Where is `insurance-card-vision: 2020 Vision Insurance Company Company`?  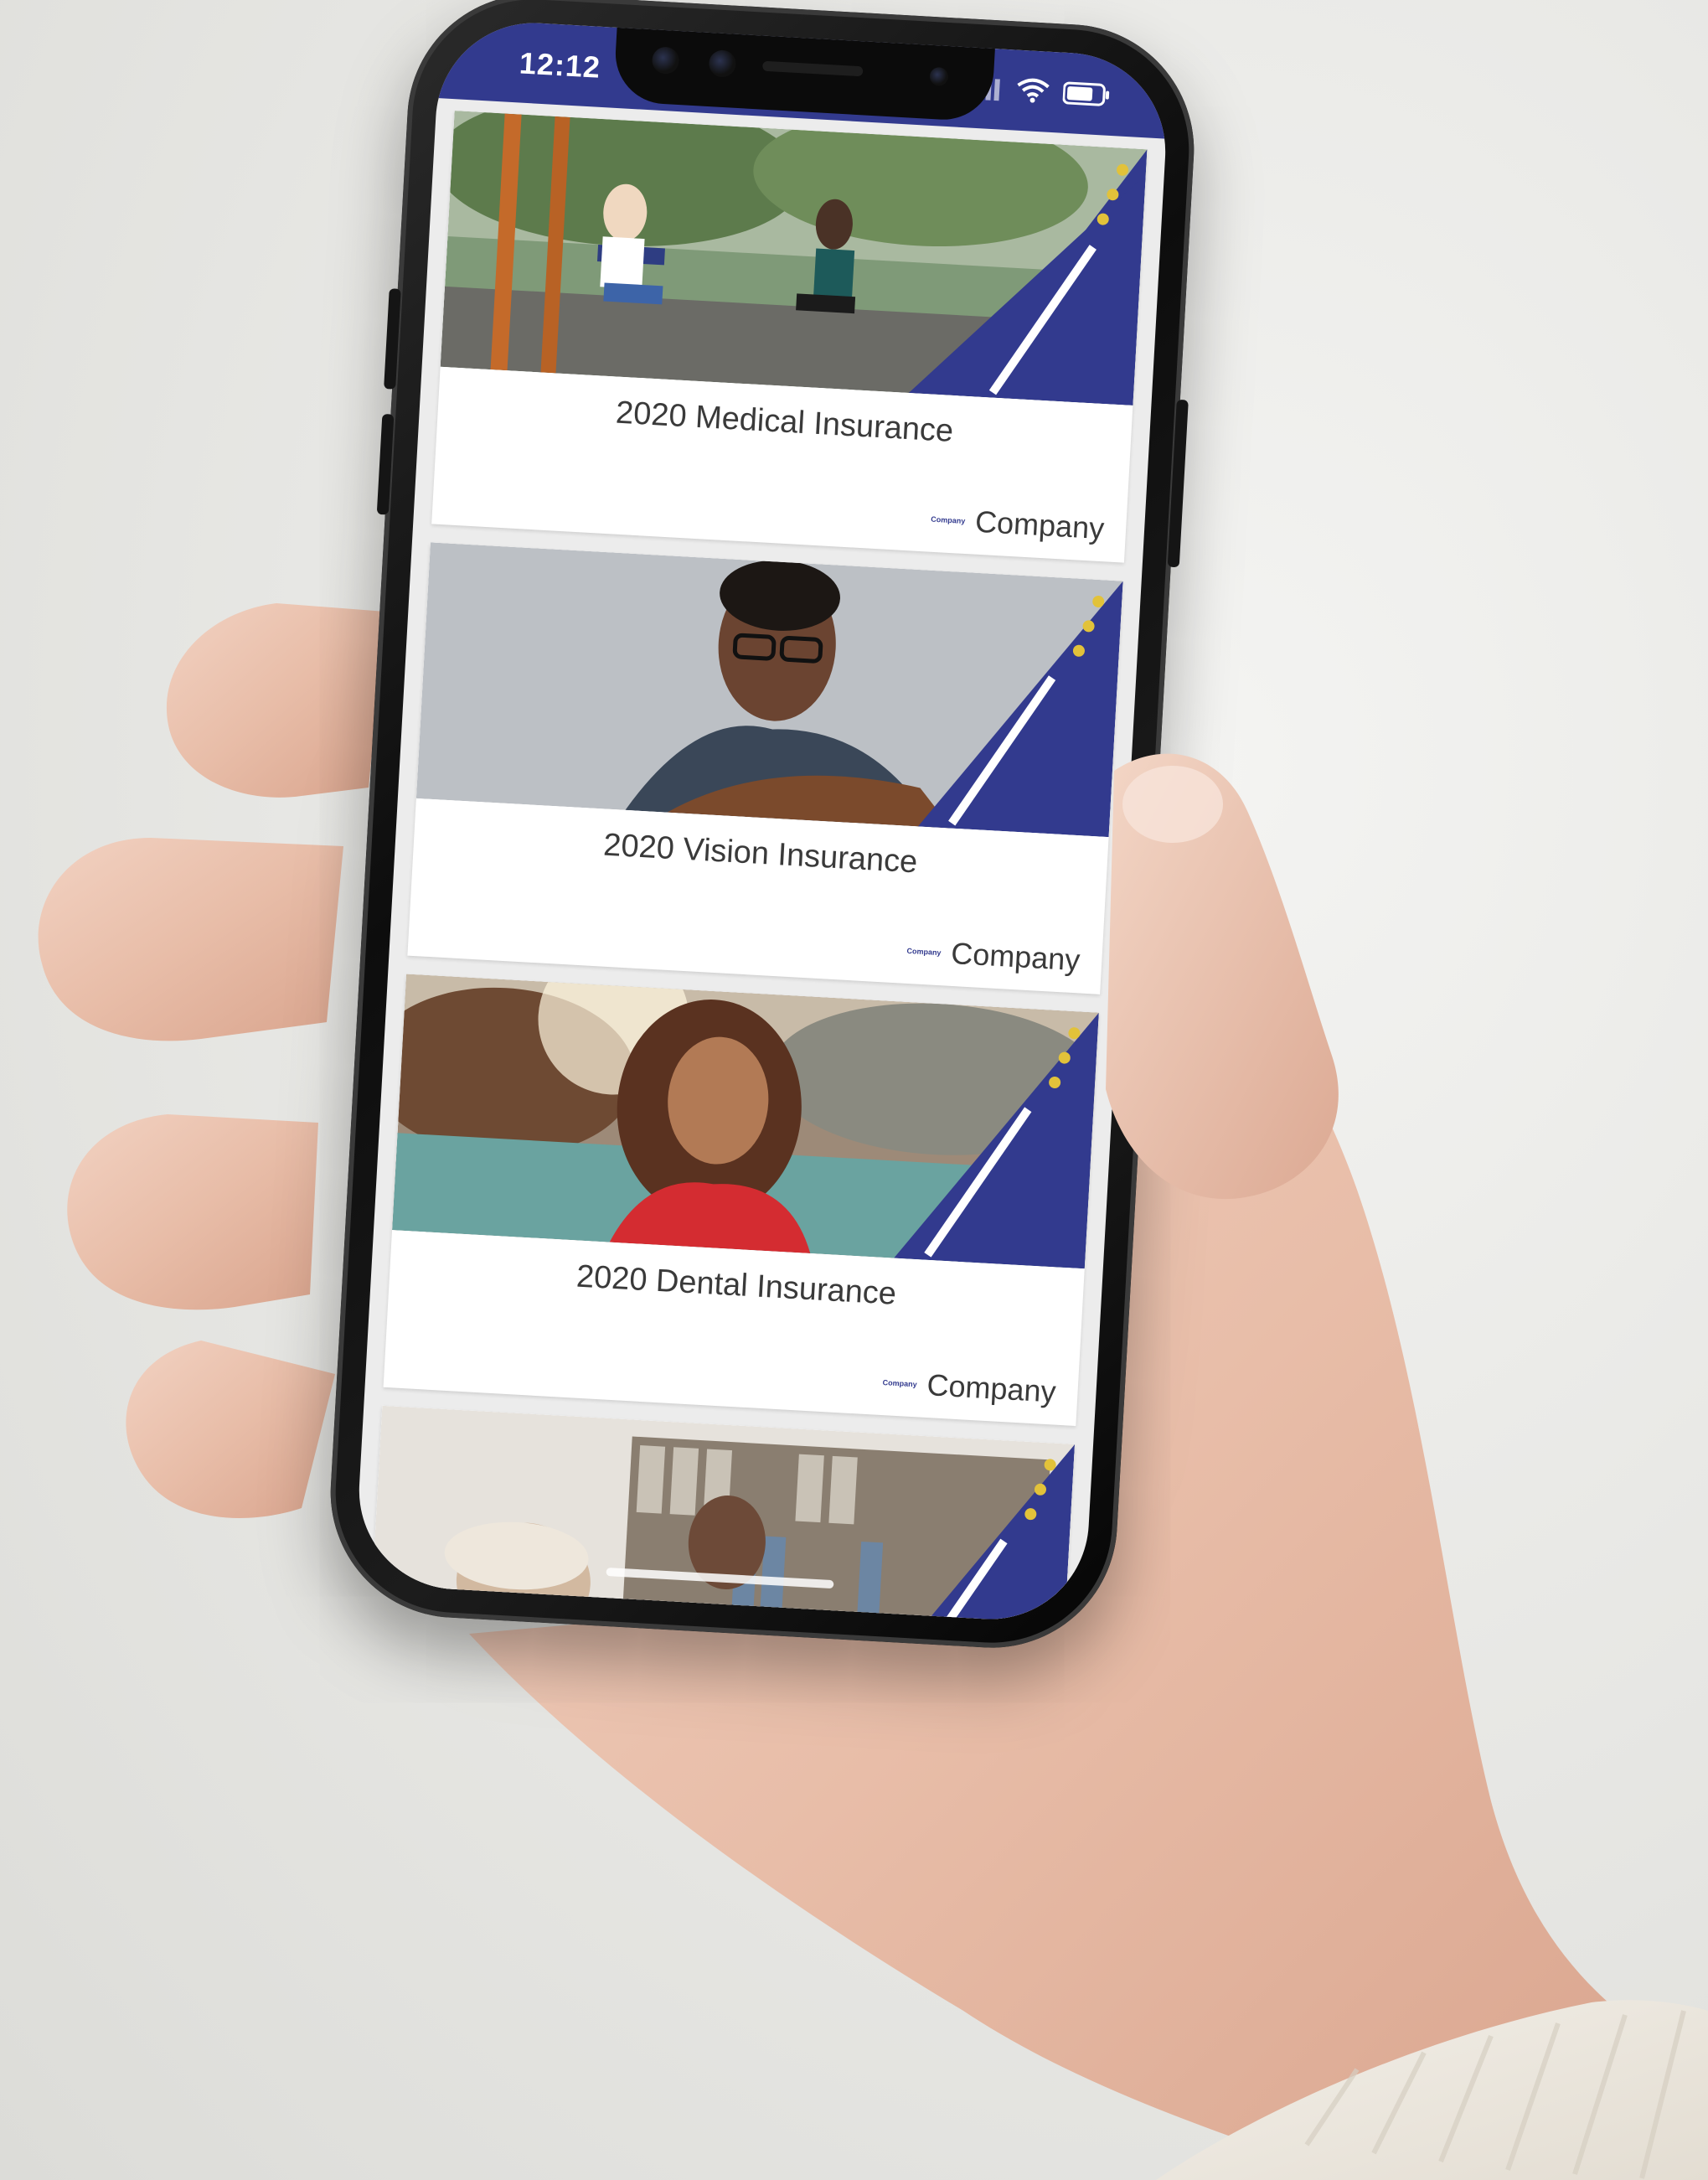 insurance-card-vision: 2020 Vision Insurance Company Company is located at coordinates (765, 768).